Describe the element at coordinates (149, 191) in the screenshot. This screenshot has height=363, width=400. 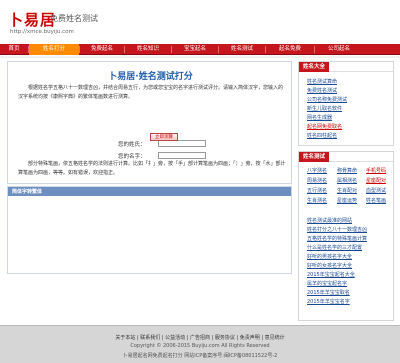
I see `result-header: 简体字转繁体` at that location.